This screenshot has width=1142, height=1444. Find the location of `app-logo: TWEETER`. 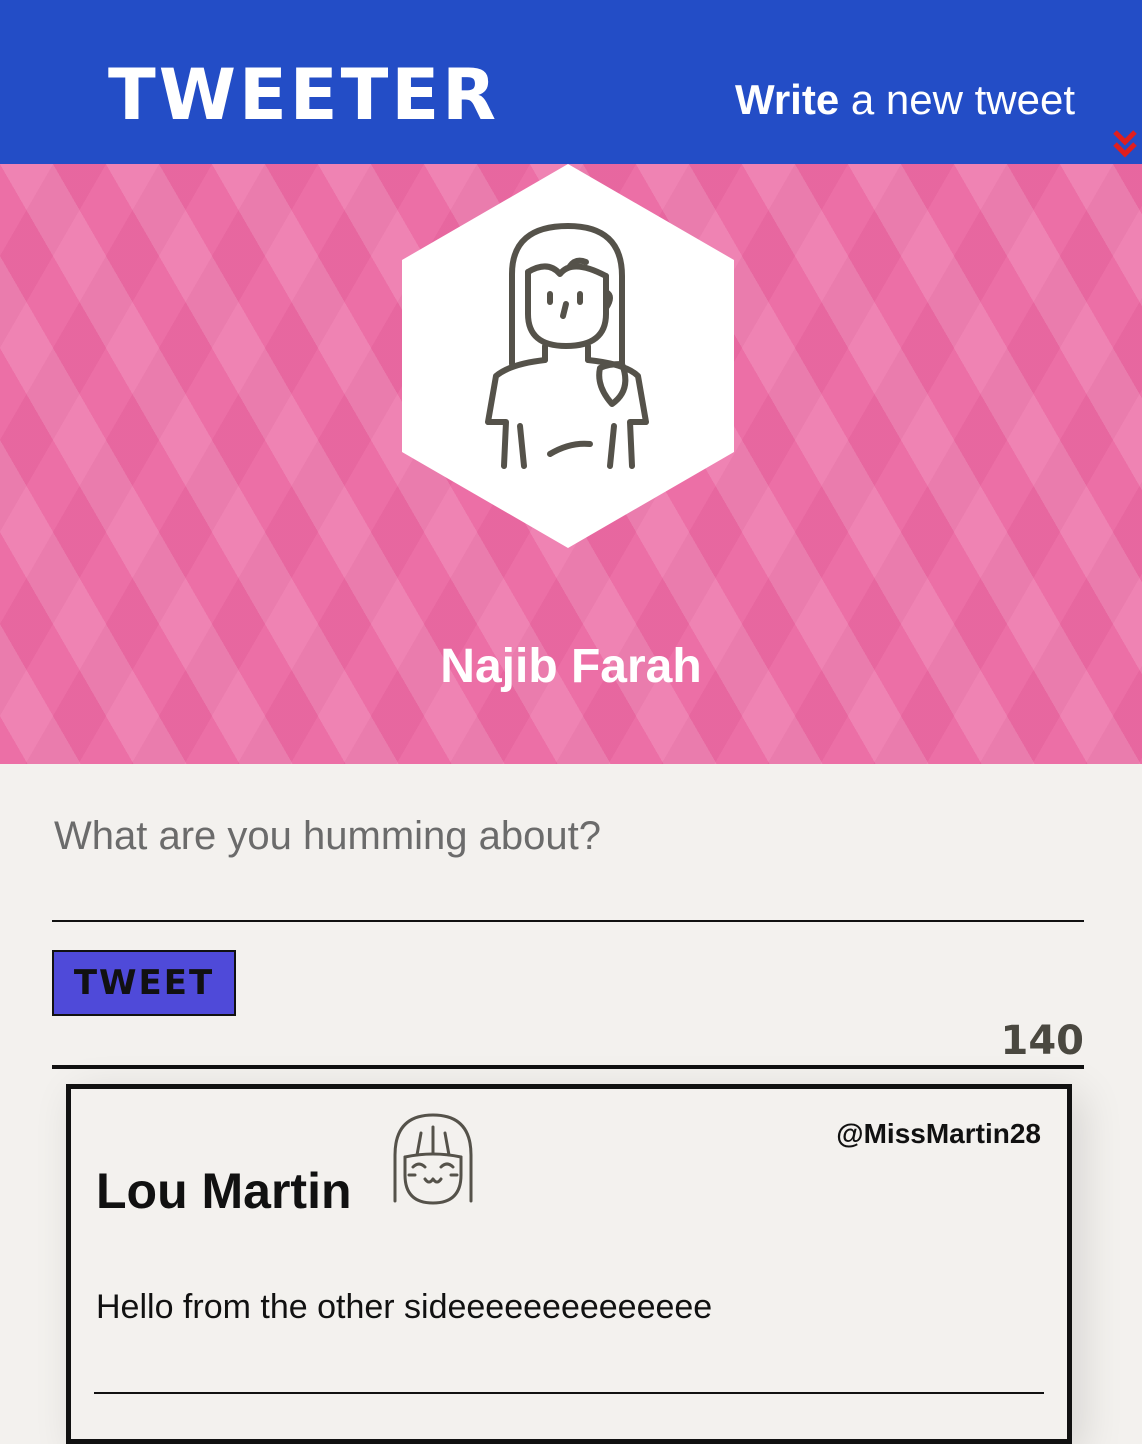

app-logo: TWEETER is located at coordinates (303, 95).